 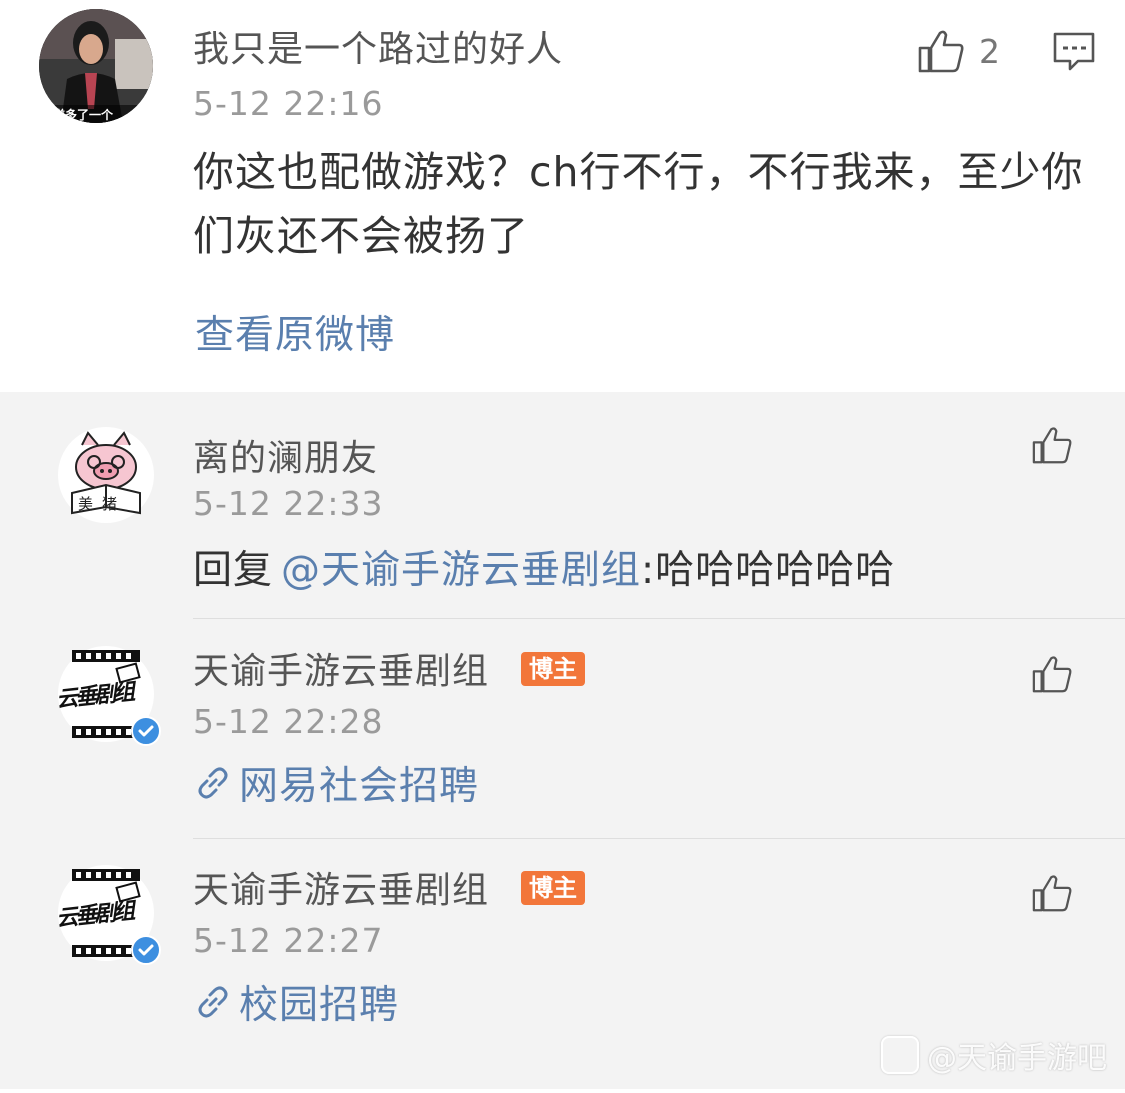 What do you see at coordinates (106, 475) in the screenshot?
I see `avatar: 美猪` at bounding box center [106, 475].